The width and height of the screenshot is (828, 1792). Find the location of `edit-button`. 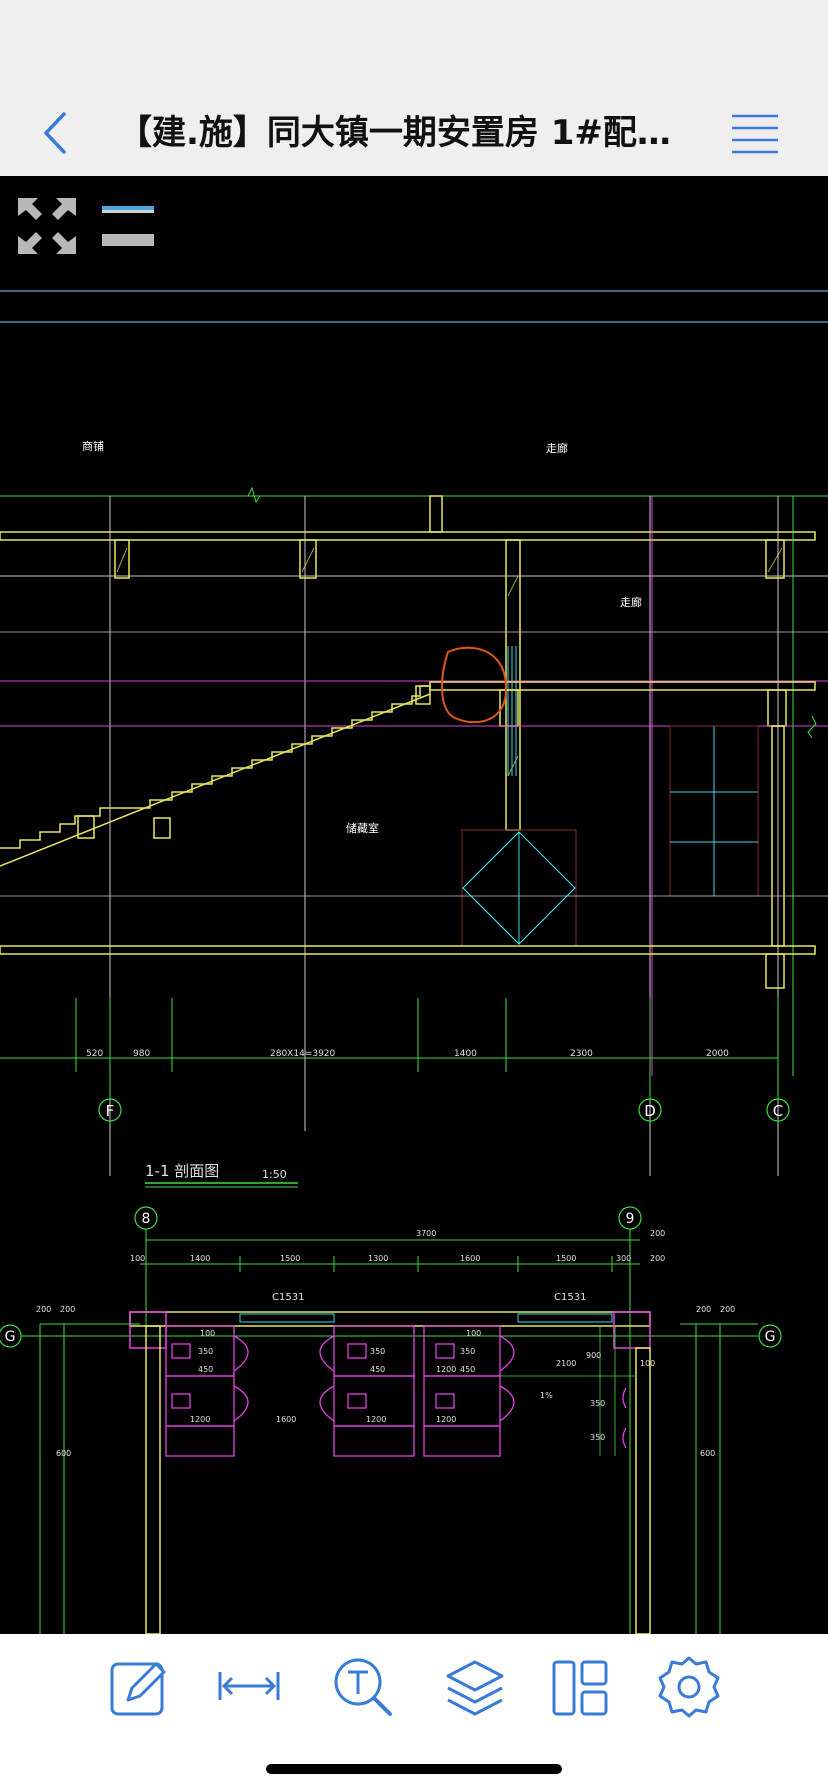

edit-button is located at coordinates (139, 1687).